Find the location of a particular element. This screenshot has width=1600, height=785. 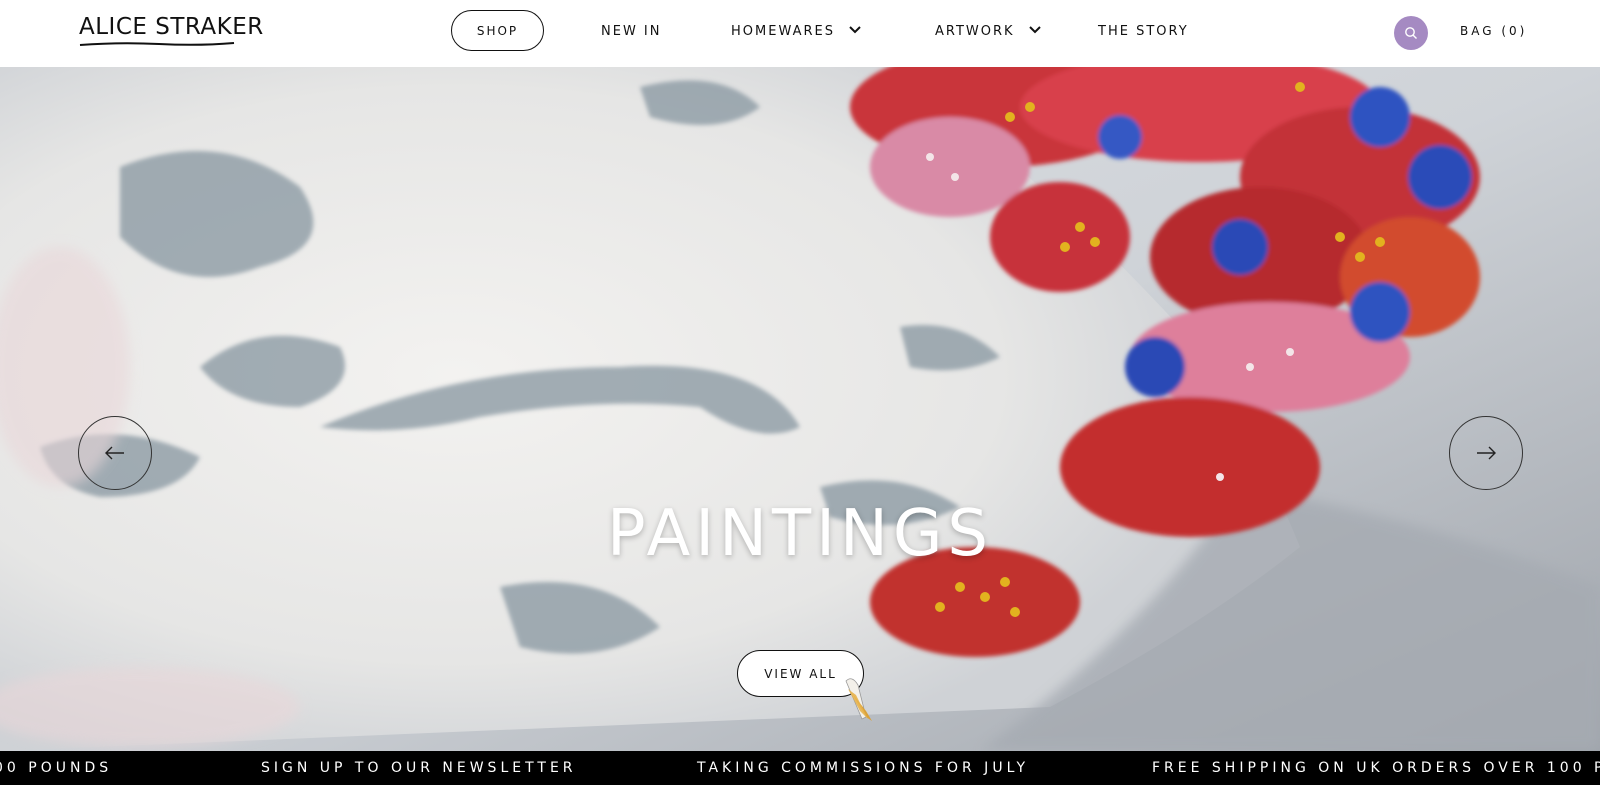

search-button is located at coordinates (1411, 33).